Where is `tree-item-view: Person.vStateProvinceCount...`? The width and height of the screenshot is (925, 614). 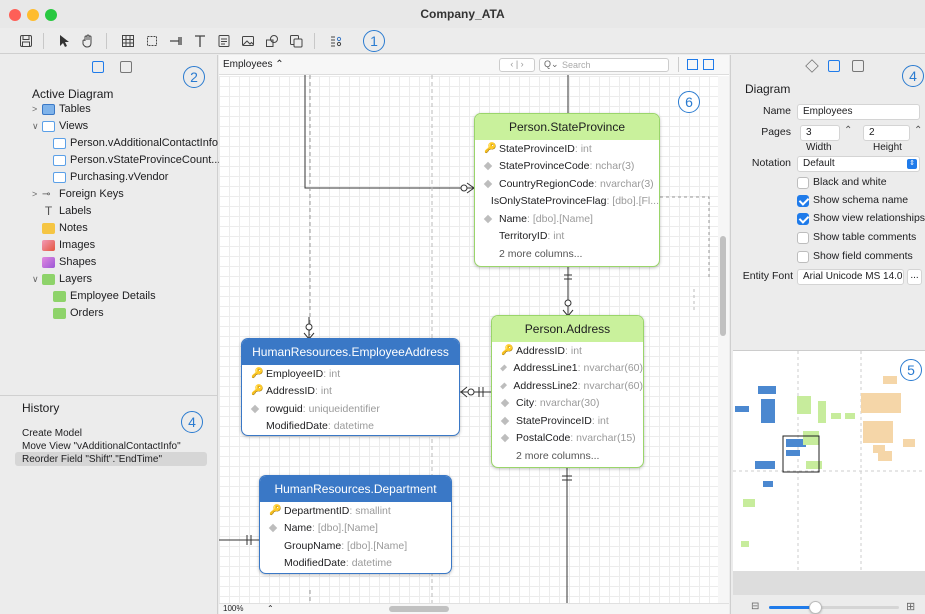 tree-item-view: Person.vStateProvinceCount... is located at coordinates (136, 160).